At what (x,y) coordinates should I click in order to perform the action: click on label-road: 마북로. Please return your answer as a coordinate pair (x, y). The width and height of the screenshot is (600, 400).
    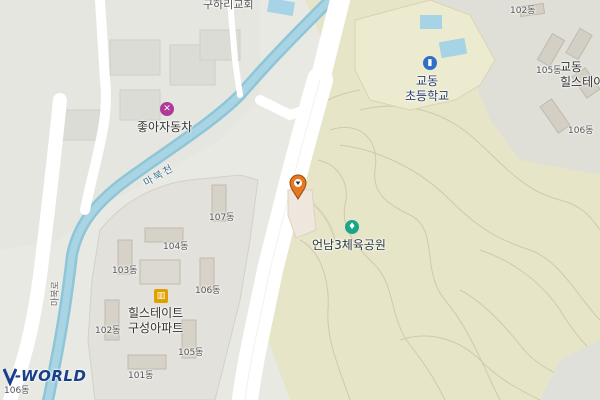
    Looking at the image, I should click on (56, 293).